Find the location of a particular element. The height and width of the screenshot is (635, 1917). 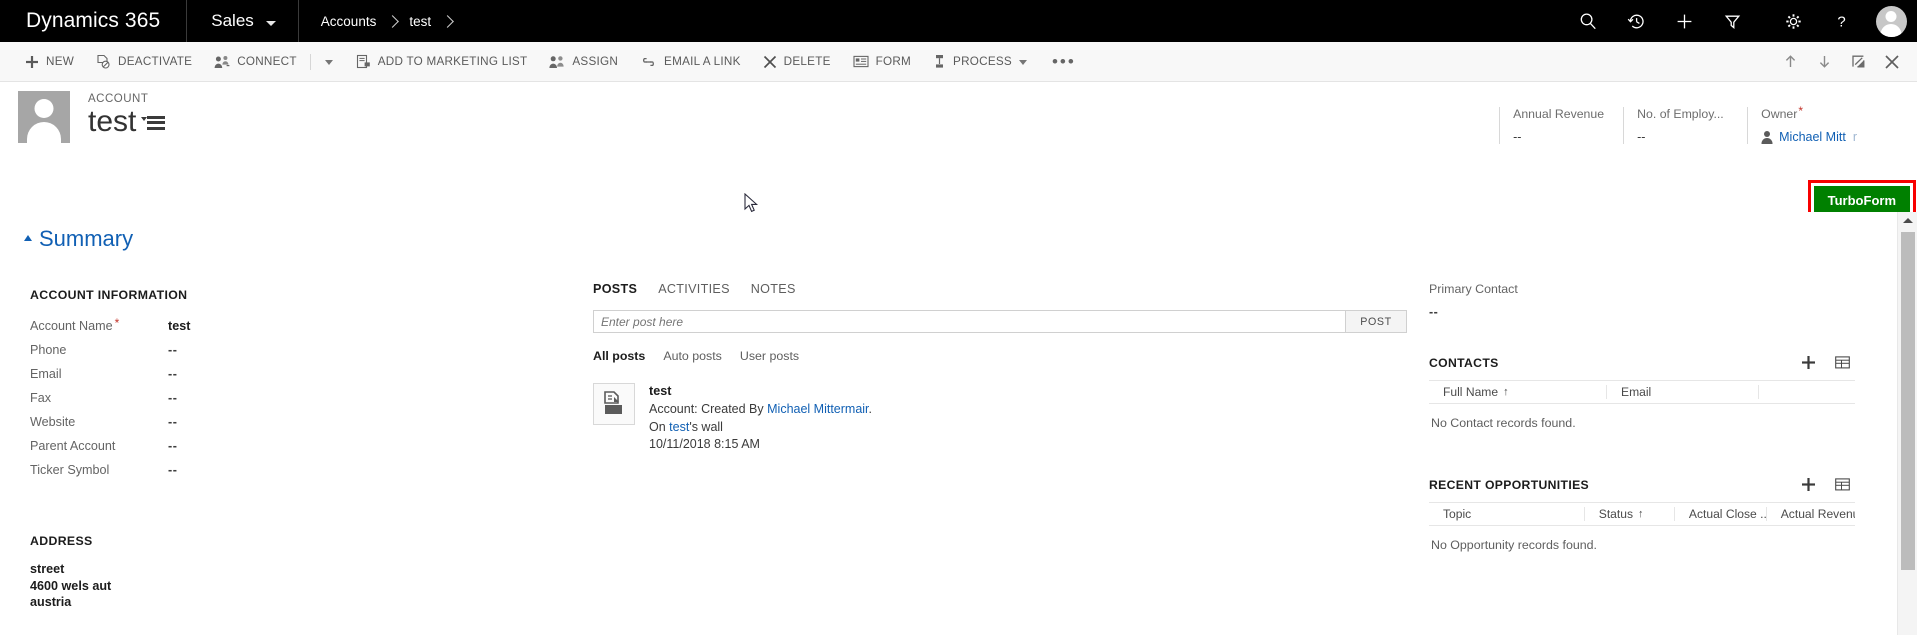

connect-button: CONNECT is located at coordinates (255, 62).